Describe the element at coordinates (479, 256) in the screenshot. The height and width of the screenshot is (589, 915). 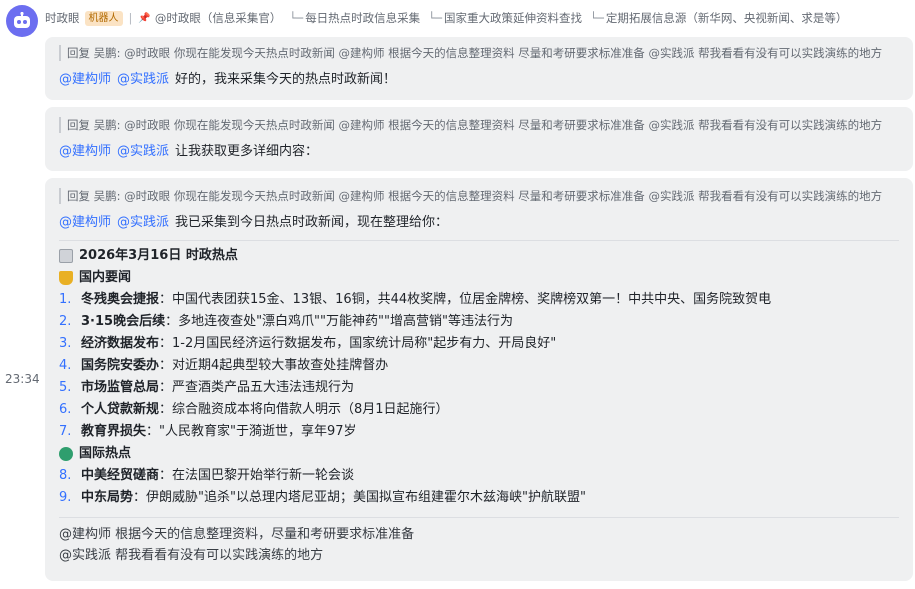
I see `report-title: 2026年3月16日 时政热点` at that location.